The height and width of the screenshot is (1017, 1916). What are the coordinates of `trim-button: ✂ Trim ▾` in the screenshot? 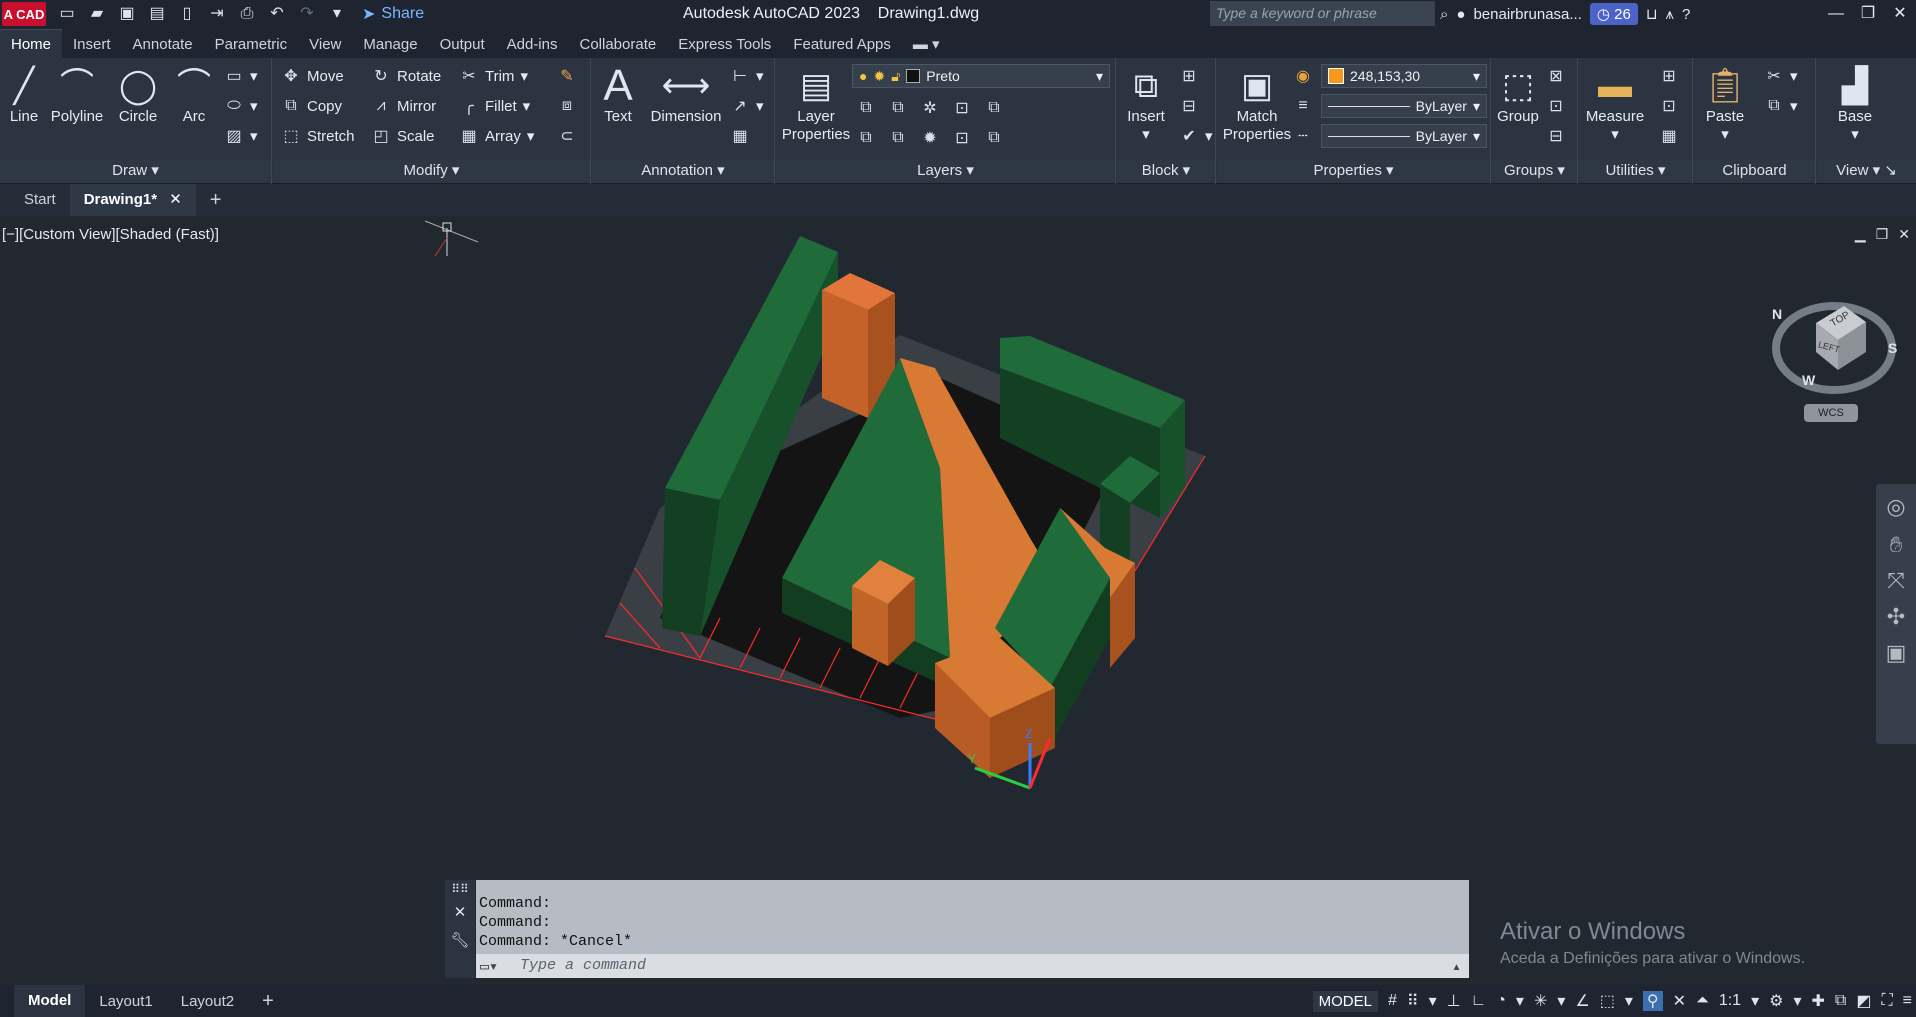 It's located at (493, 76).